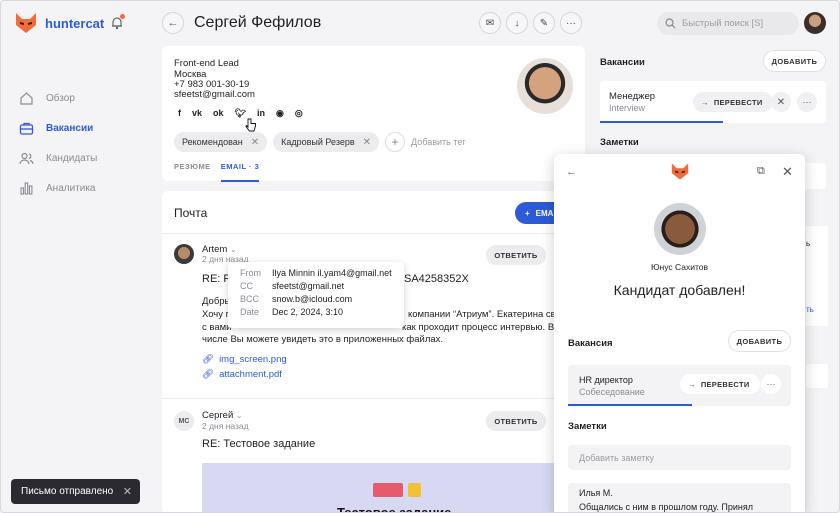 The image size is (840, 513). I want to click on tooltip-bcc: snow.b@icloud.com, so click(312, 299).